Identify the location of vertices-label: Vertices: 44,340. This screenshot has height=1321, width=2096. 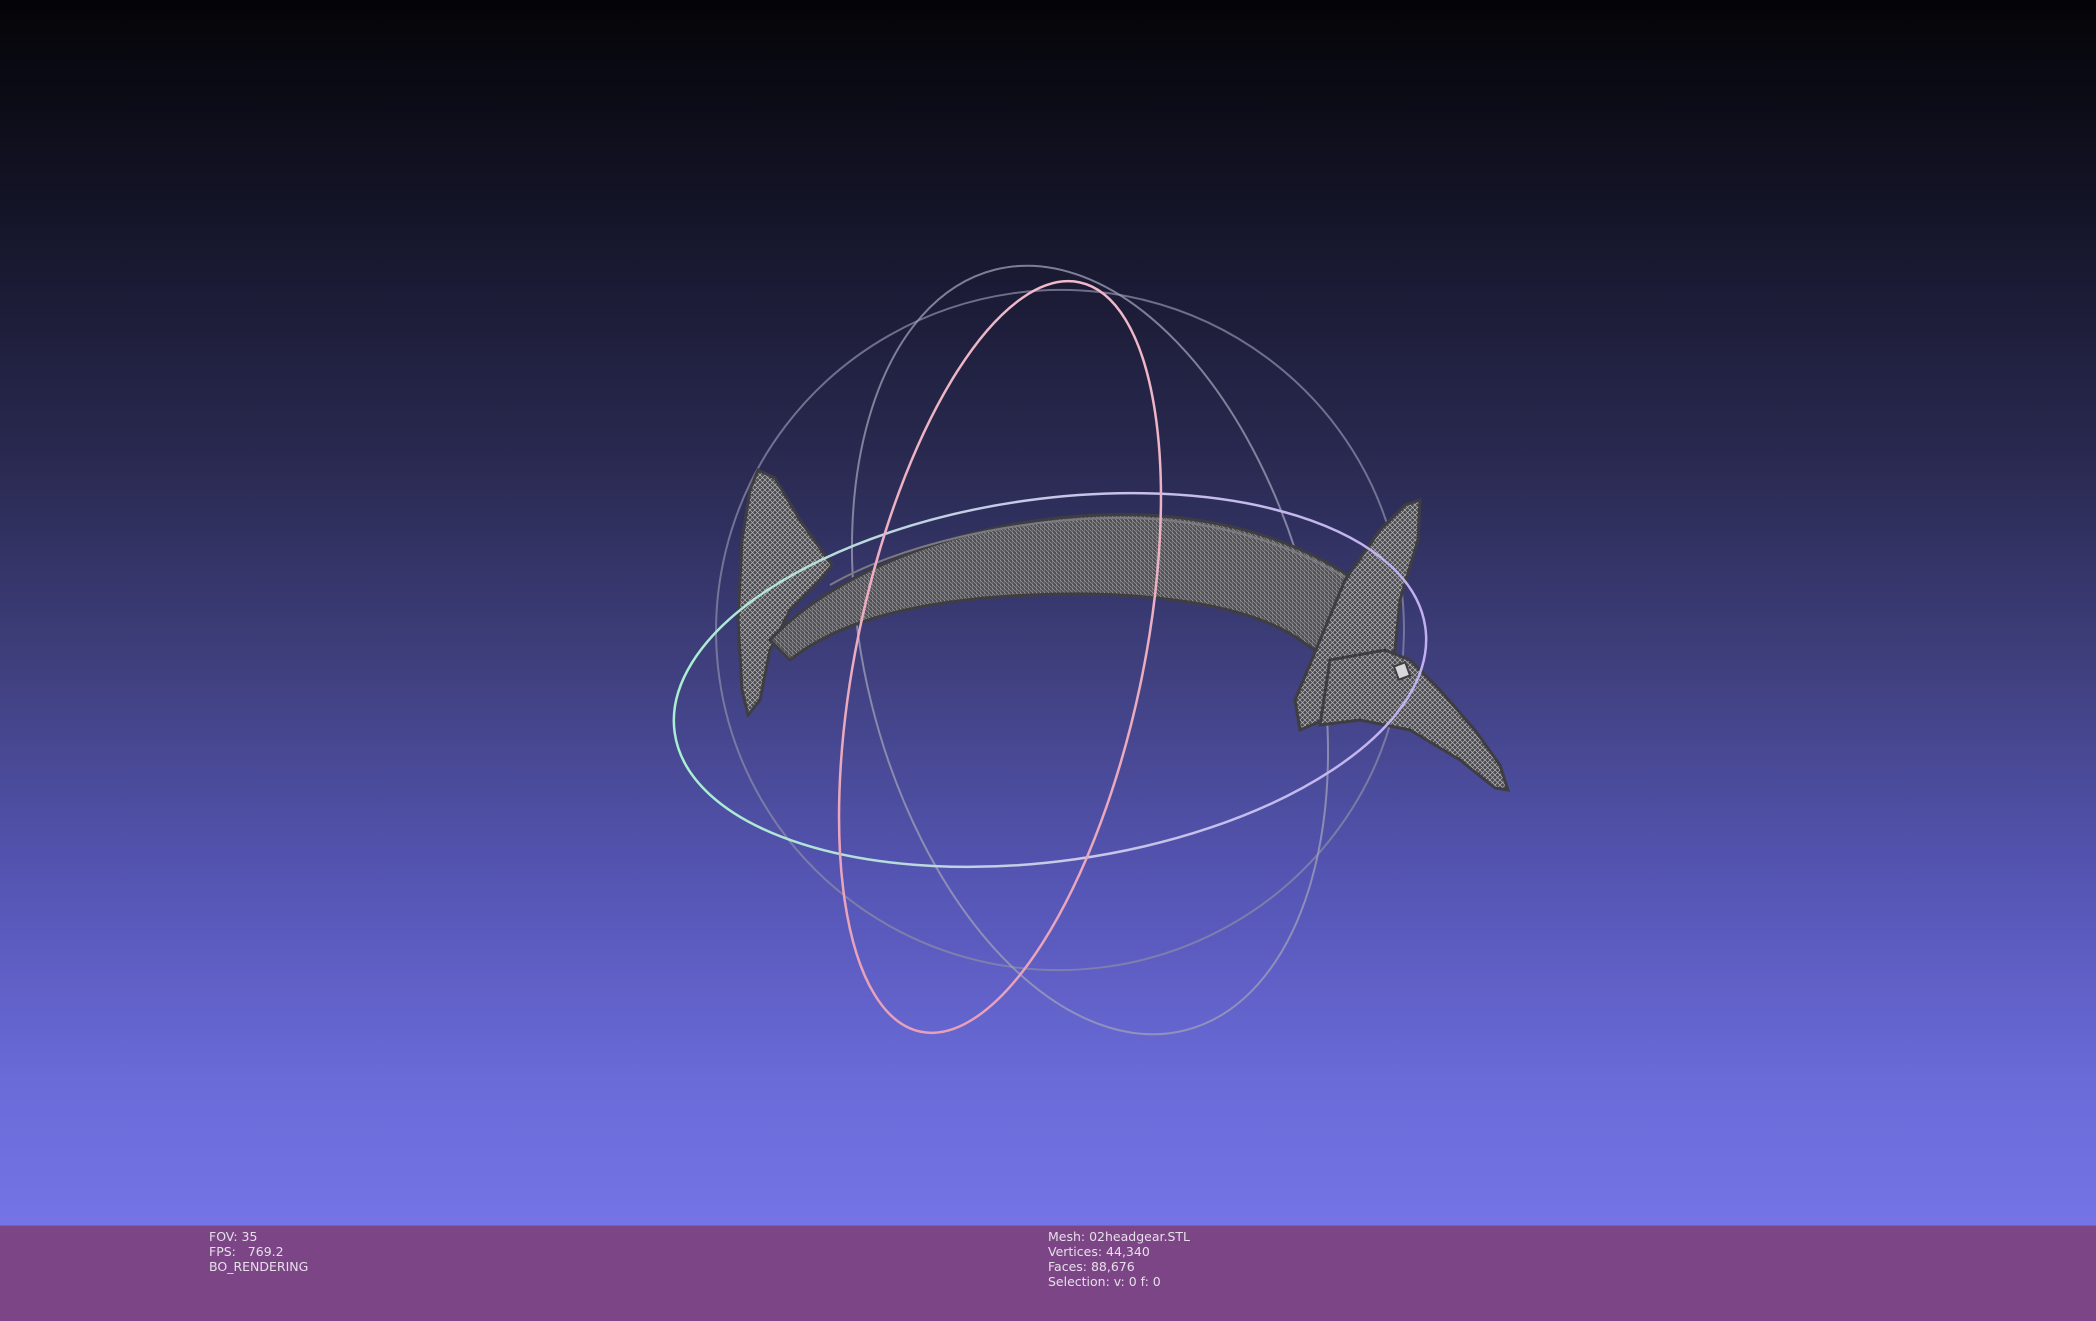
(1099, 1251).